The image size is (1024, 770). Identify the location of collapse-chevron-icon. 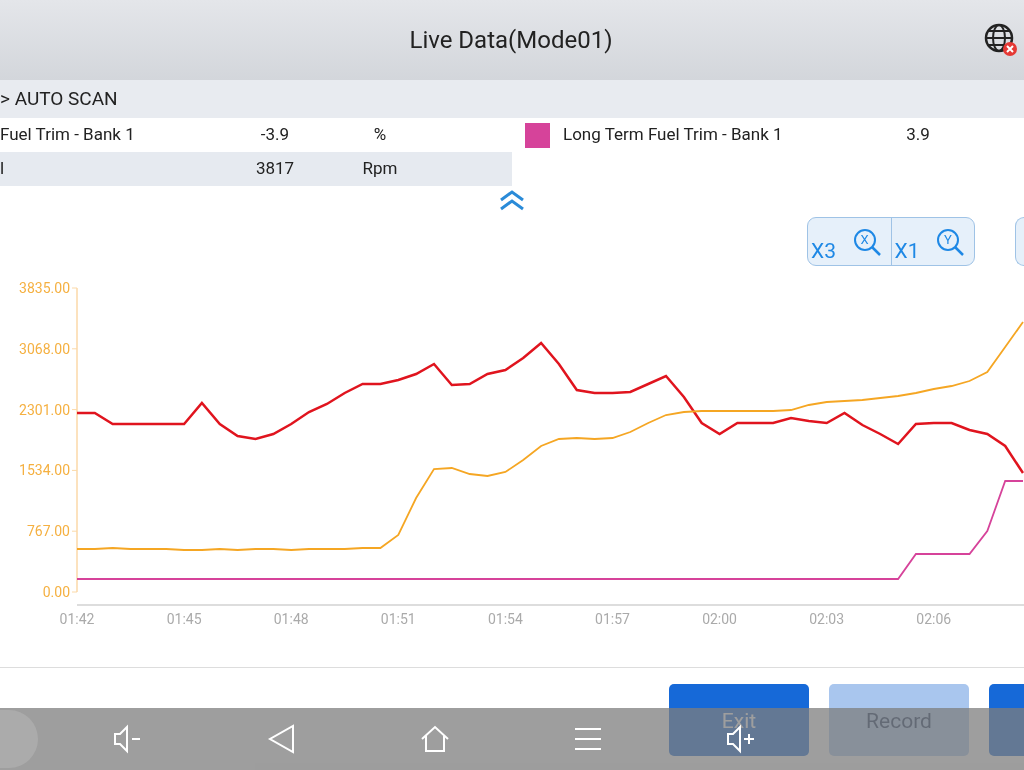
(512, 201).